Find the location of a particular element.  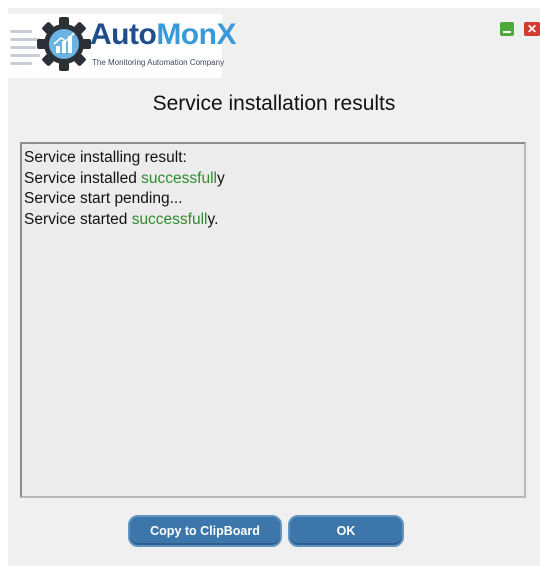

result-line: Service installed successfully is located at coordinates (273, 179).